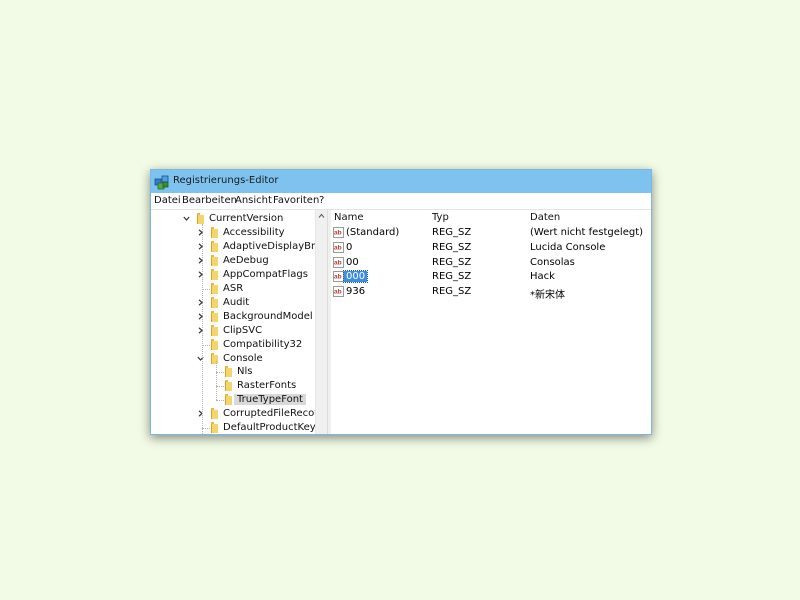 The height and width of the screenshot is (600, 800). What do you see at coordinates (226, 180) in the screenshot?
I see `window-title: Registrierungs-Editor` at bounding box center [226, 180].